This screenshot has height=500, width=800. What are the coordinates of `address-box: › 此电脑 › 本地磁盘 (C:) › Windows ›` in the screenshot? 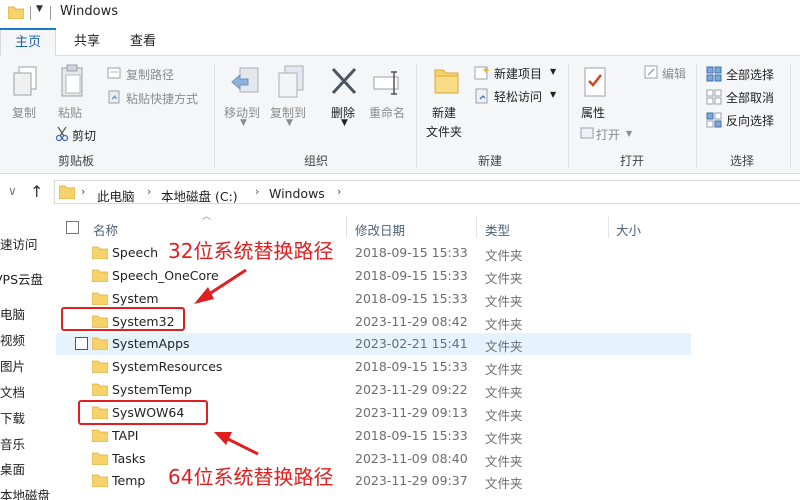 It's located at (427, 192).